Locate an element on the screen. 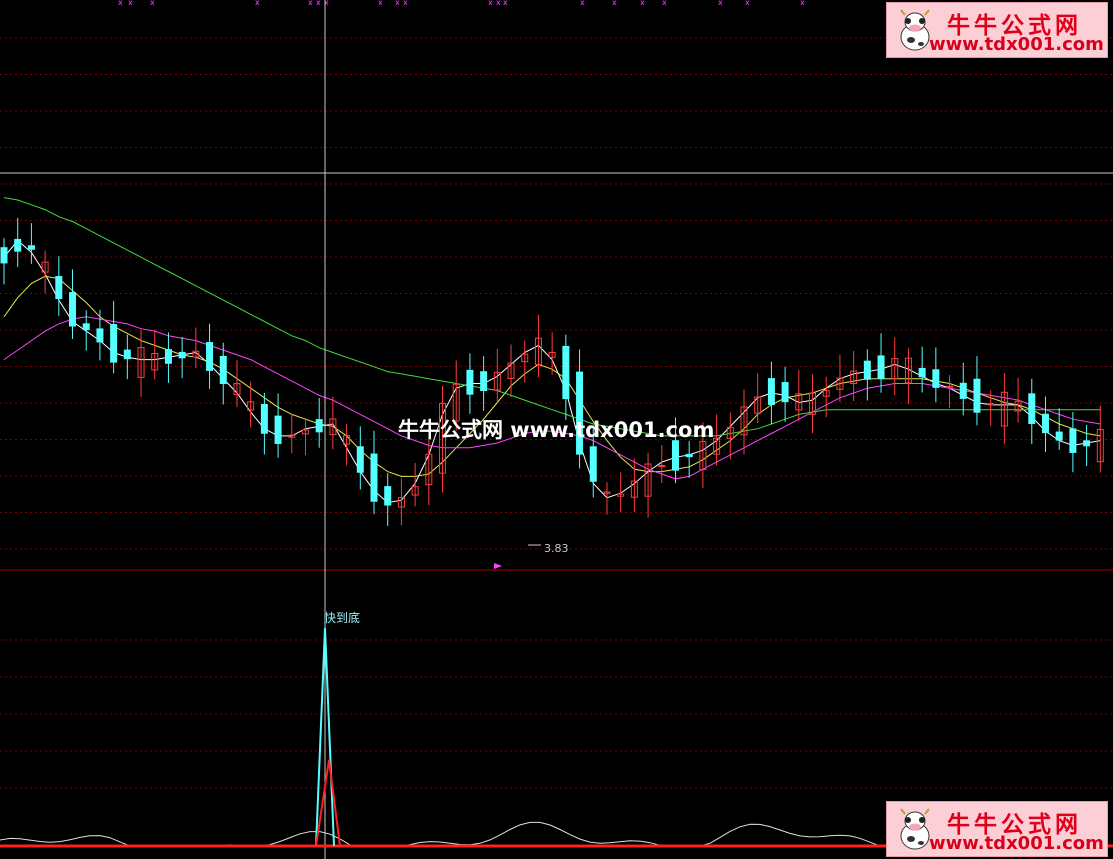 The height and width of the screenshot is (859, 1113). low-price-label: 3.83 is located at coordinates (556, 548).